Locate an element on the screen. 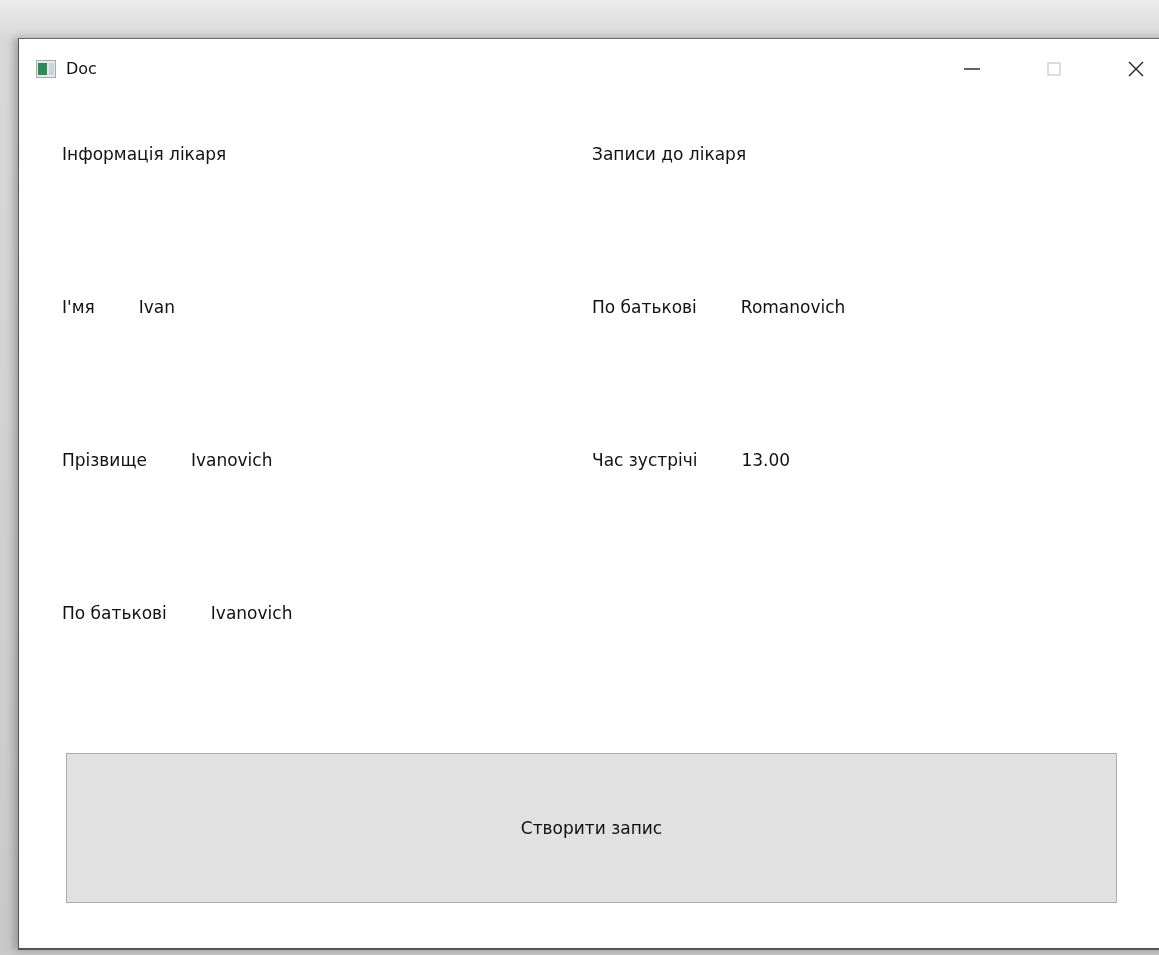 This screenshot has width=1159, height=955. section-heading: Записи до лікаря is located at coordinates (669, 154).